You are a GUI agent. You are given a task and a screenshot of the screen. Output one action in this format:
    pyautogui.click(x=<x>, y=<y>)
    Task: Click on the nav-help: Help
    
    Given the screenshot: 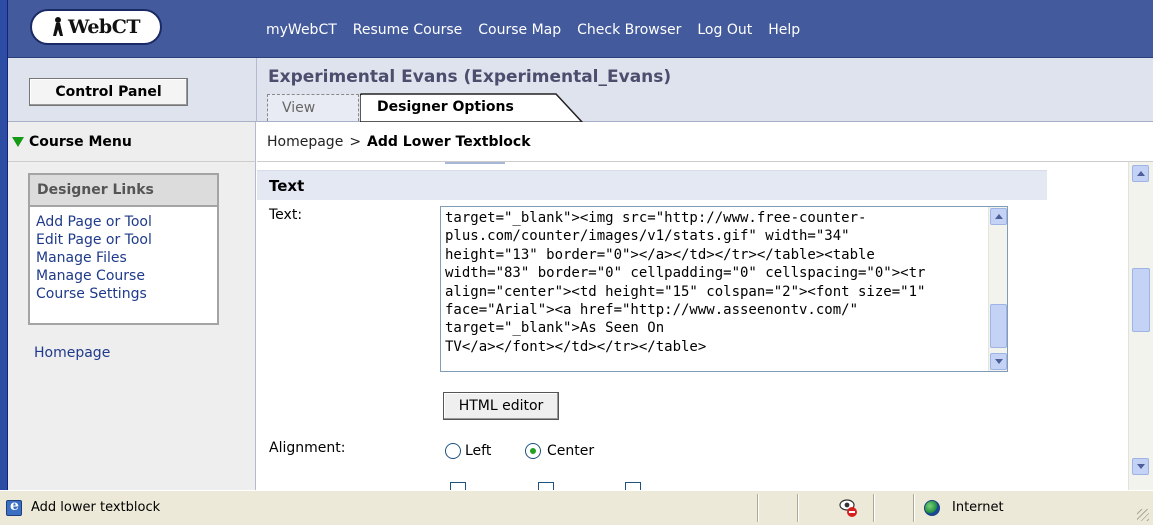 What is the action you would take?
    pyautogui.click(x=784, y=30)
    